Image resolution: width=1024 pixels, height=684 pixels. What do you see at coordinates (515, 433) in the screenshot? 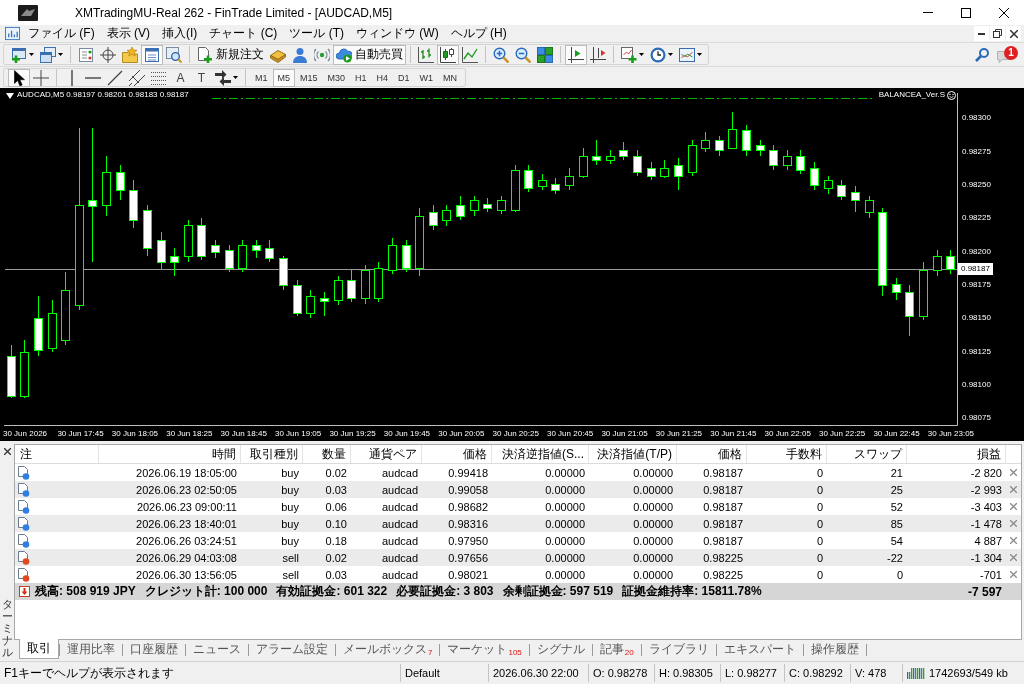
I see `time-label: 30 Jun 20:25` at bounding box center [515, 433].